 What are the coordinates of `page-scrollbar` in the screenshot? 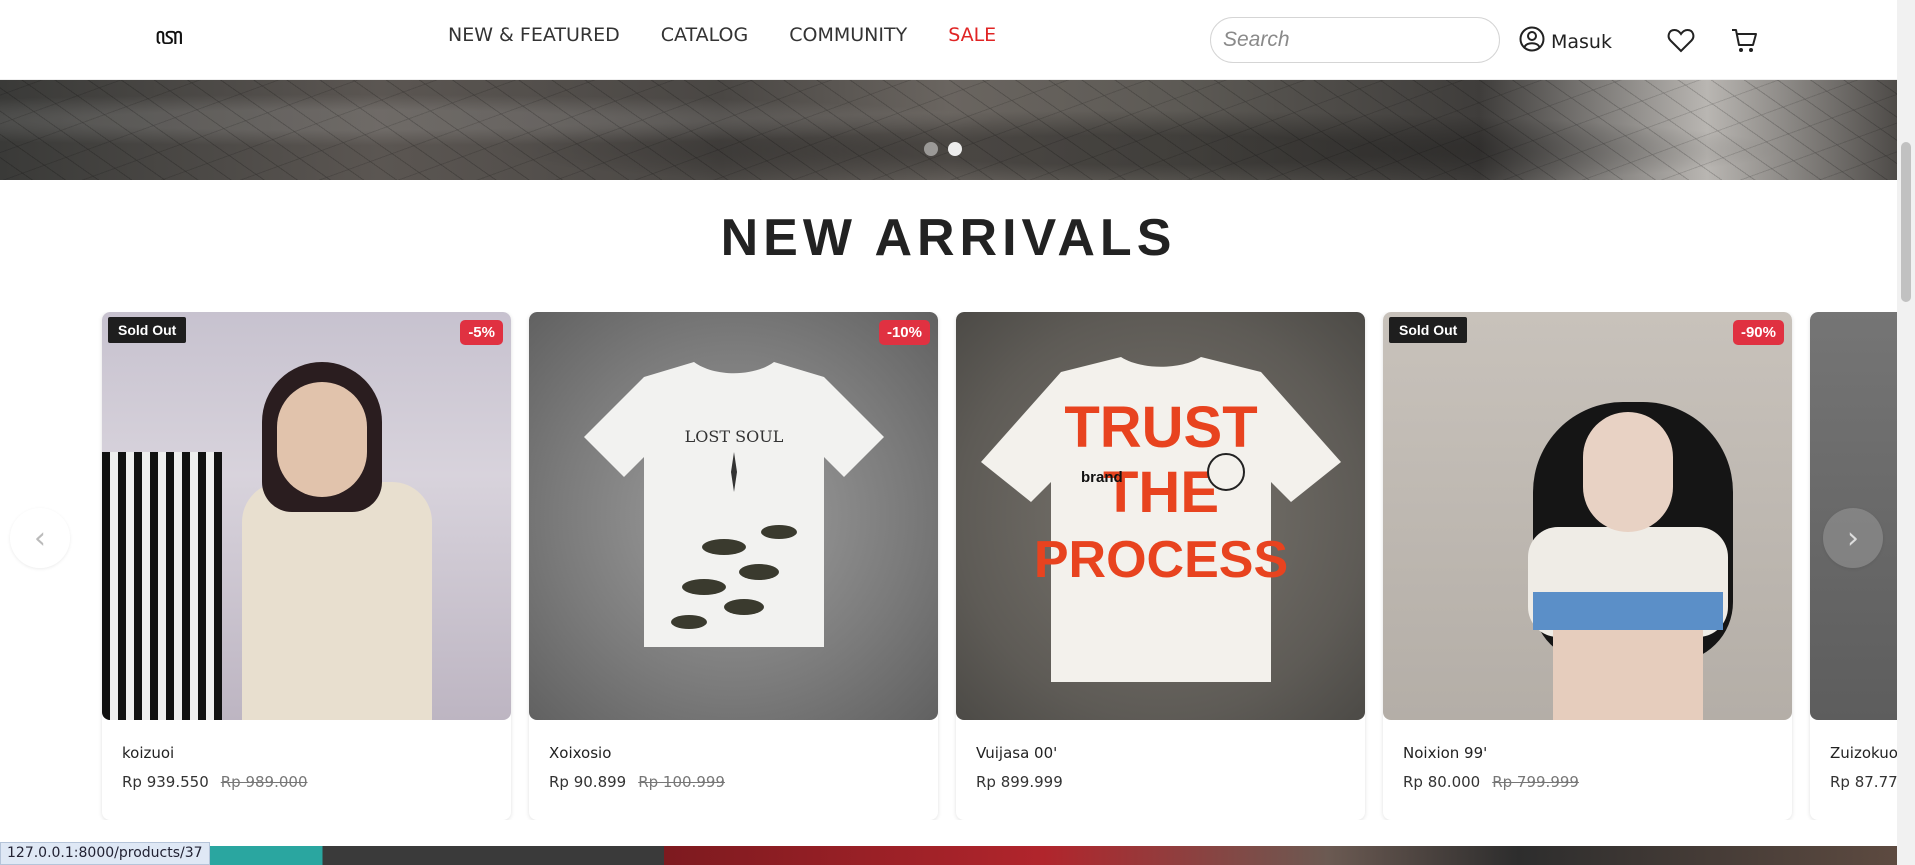 It's located at (1906, 432).